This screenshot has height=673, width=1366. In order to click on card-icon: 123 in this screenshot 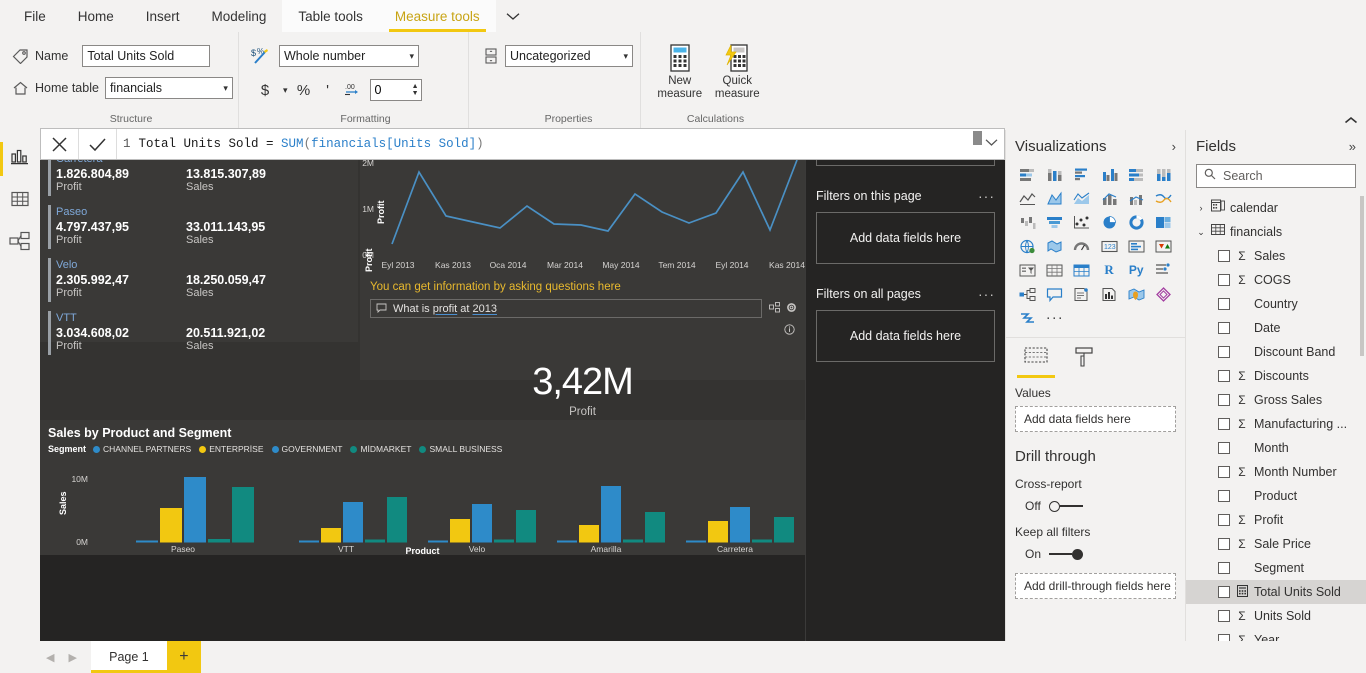, I will do `click(1108, 246)`.